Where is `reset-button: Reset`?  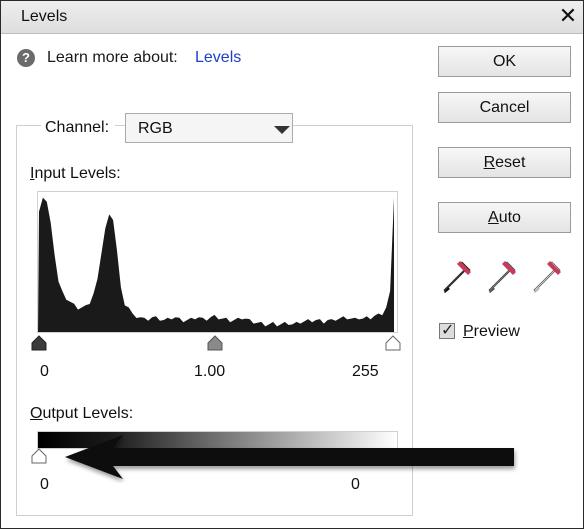
reset-button: Reset is located at coordinates (504, 162).